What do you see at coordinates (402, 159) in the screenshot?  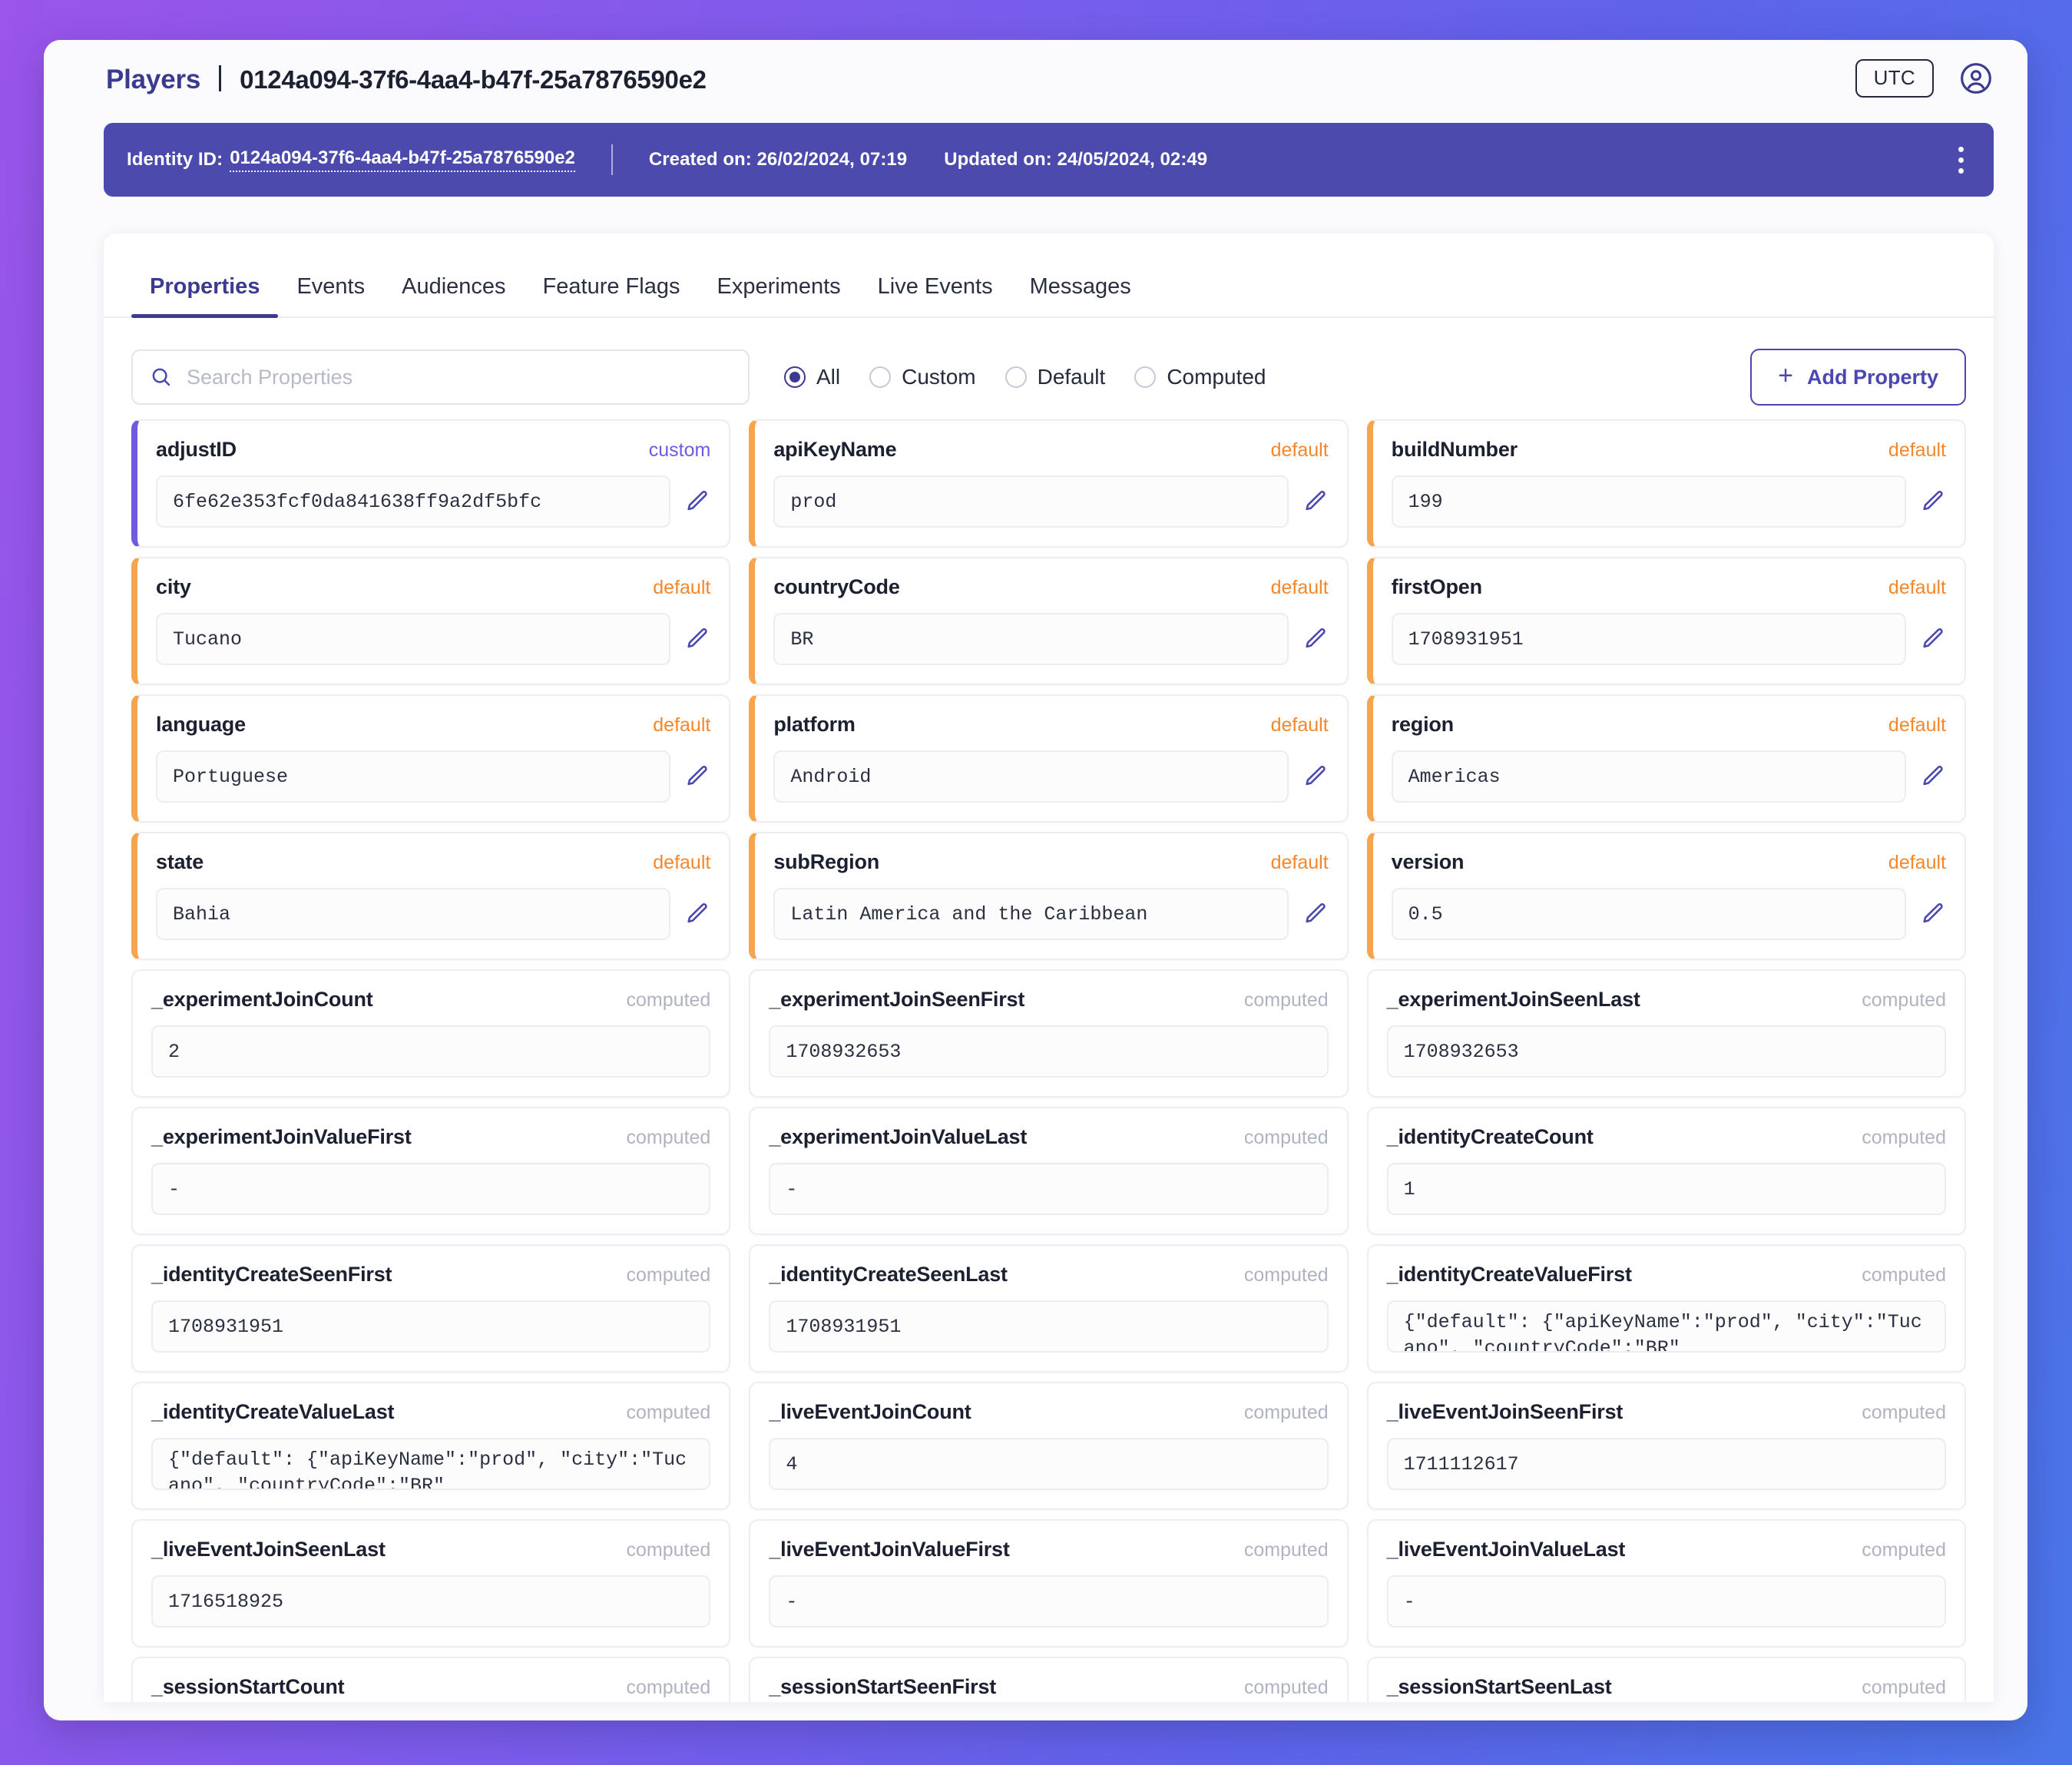 I see `identity-id-value: 0124a094-37f6-4aa4-b47f-25a7876590e2` at bounding box center [402, 159].